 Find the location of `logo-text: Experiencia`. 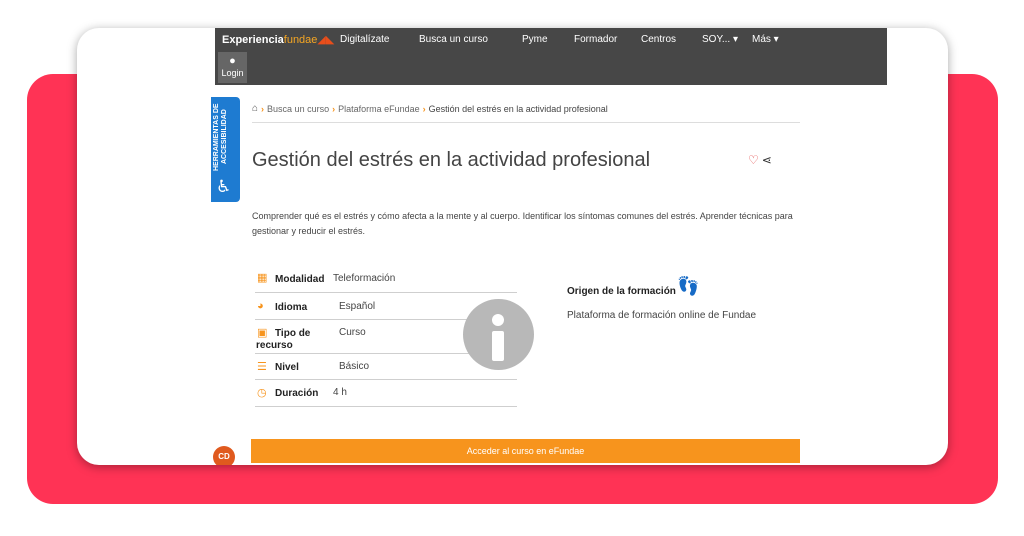

logo-text: Experiencia is located at coordinates (253, 40).